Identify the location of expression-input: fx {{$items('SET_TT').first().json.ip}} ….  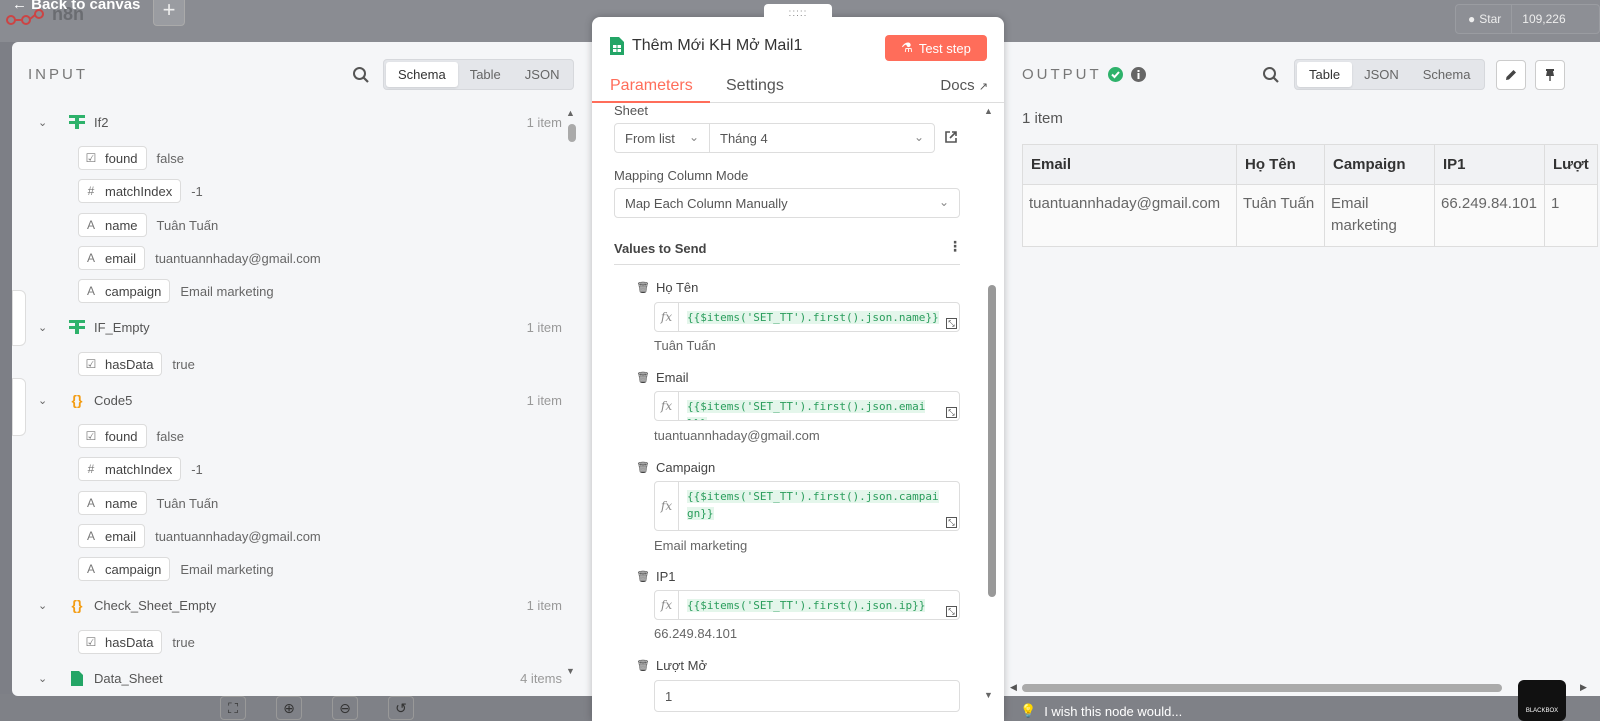
(807, 605).